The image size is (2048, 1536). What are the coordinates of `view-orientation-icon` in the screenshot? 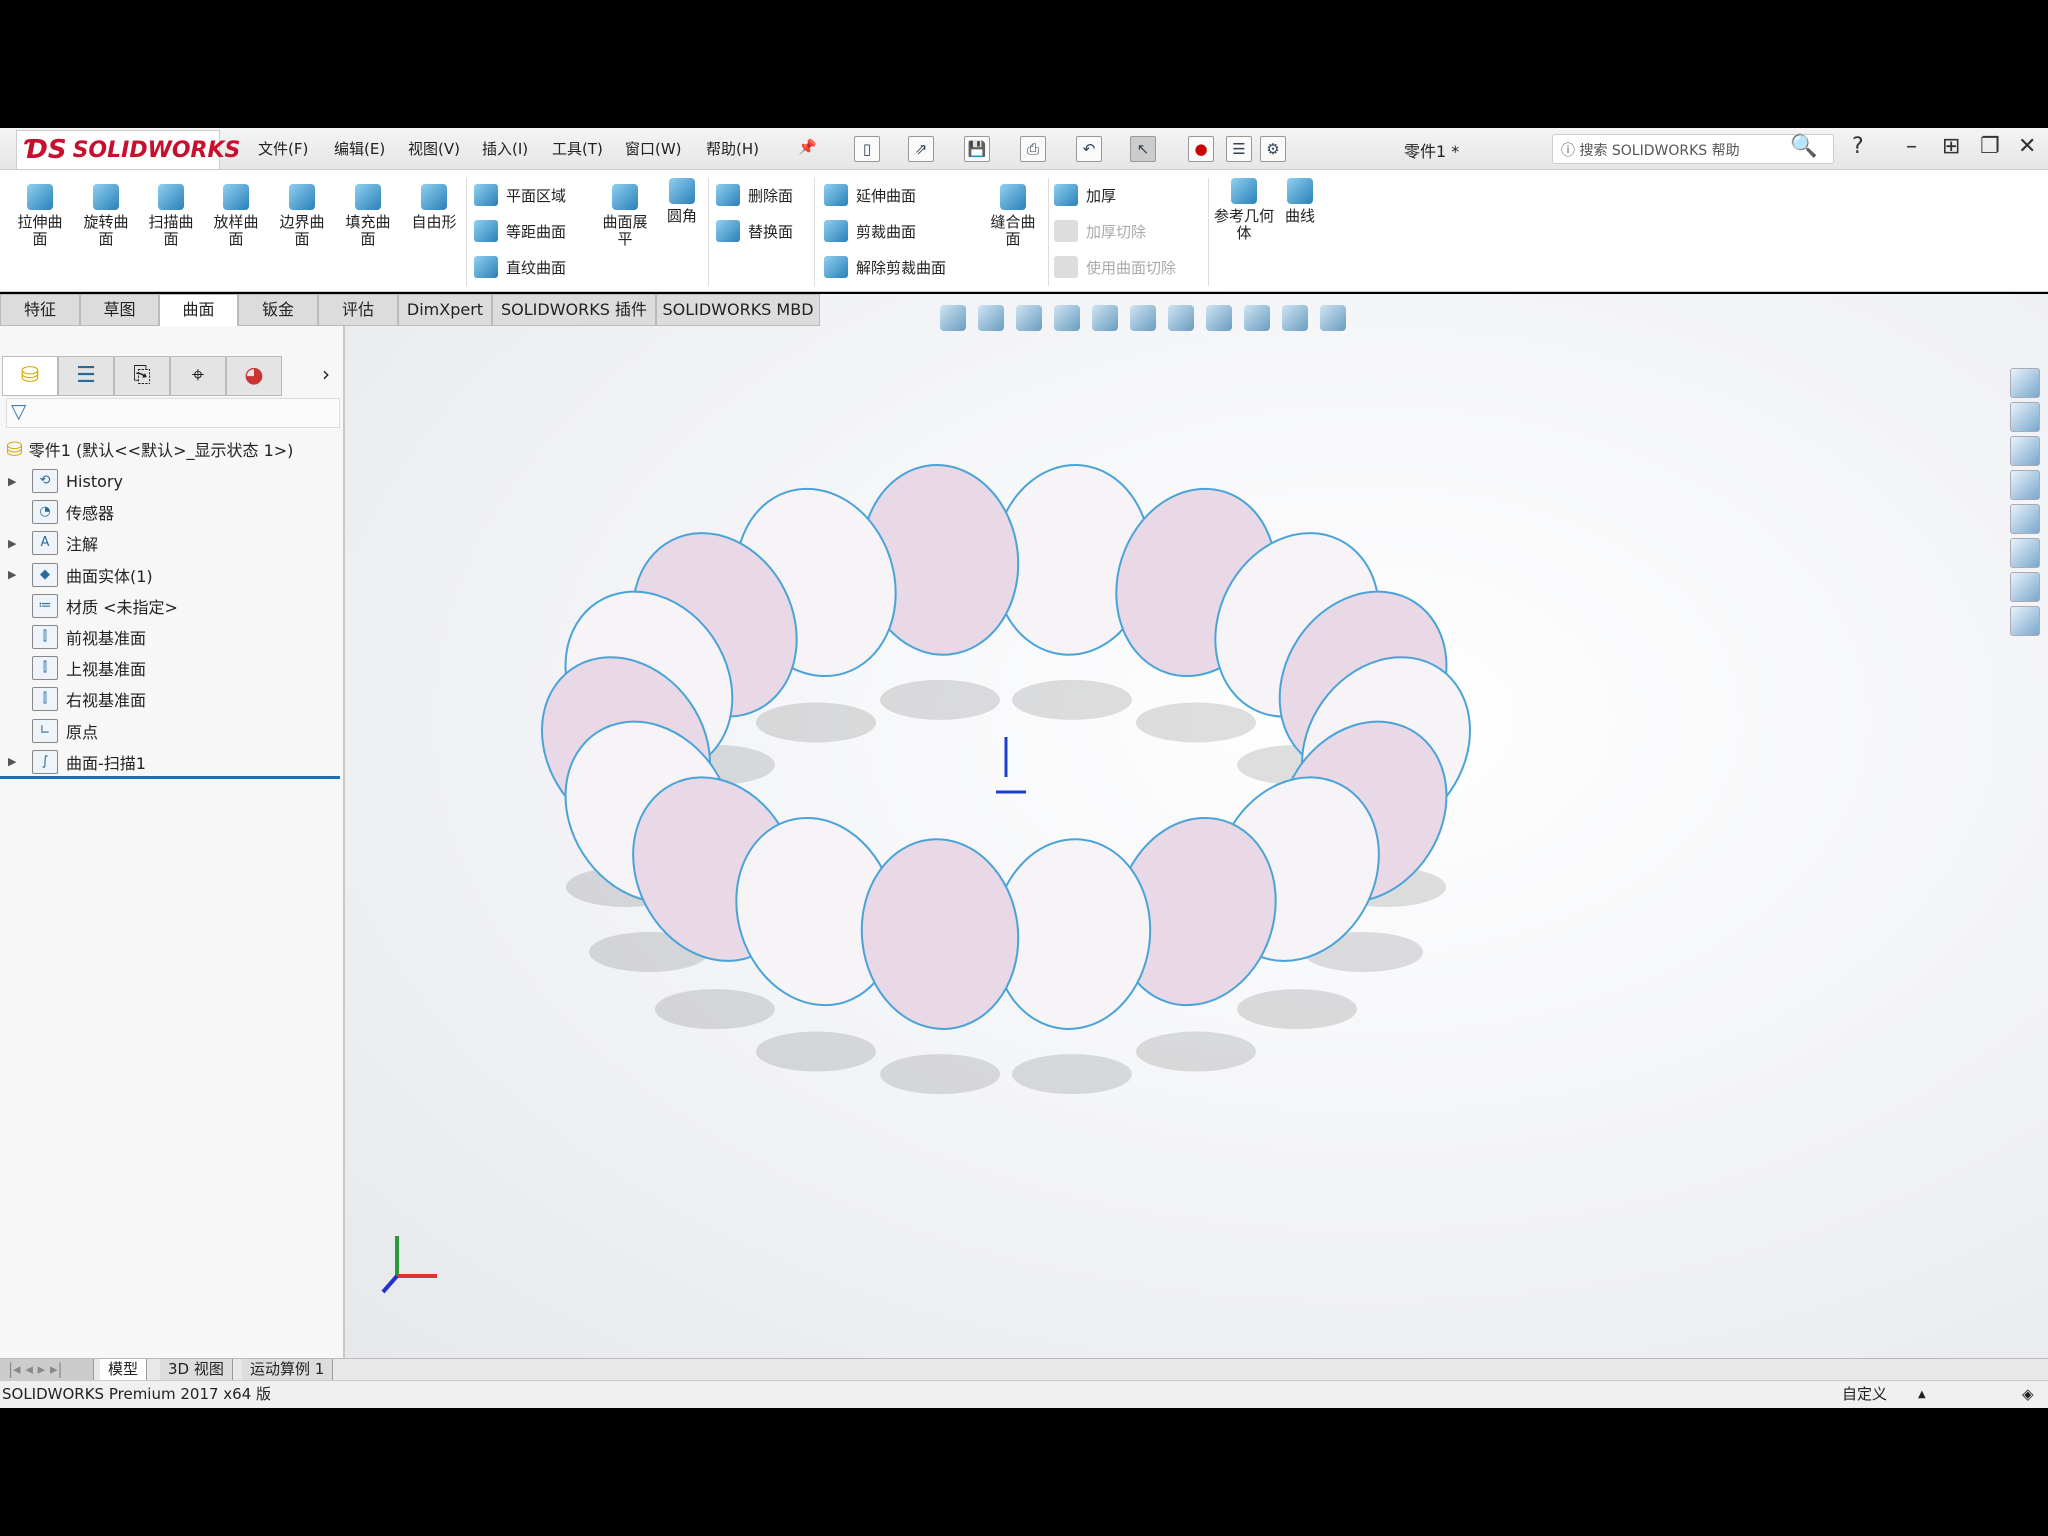 It's located at (1143, 318).